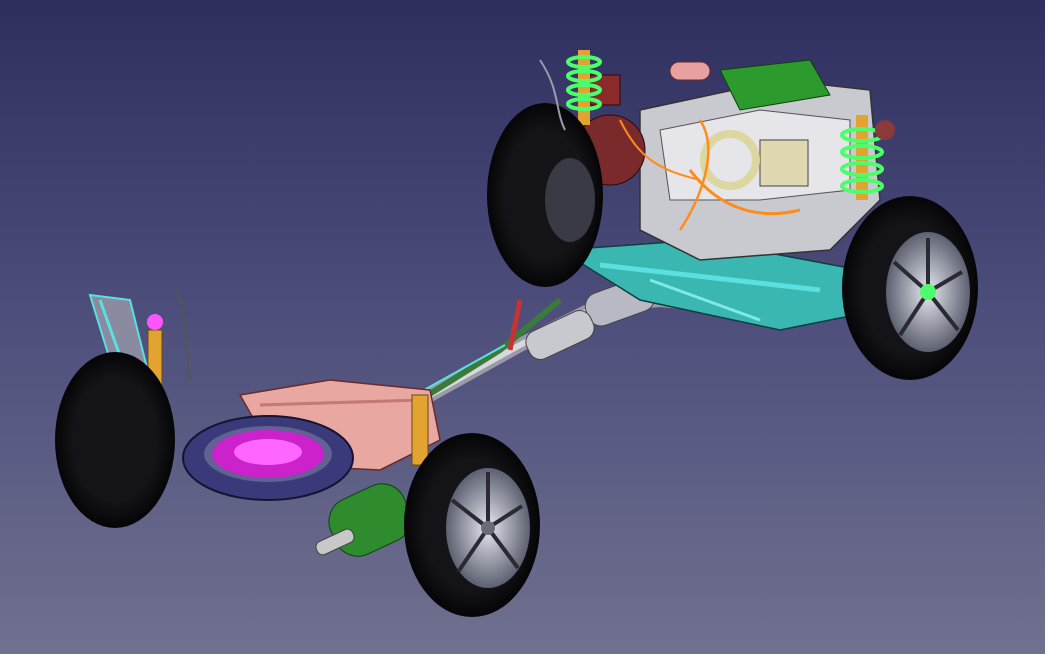 The height and width of the screenshot is (654, 1045). Describe the element at coordinates (115, 440) in the screenshot. I see `wheel-rear-left` at that location.